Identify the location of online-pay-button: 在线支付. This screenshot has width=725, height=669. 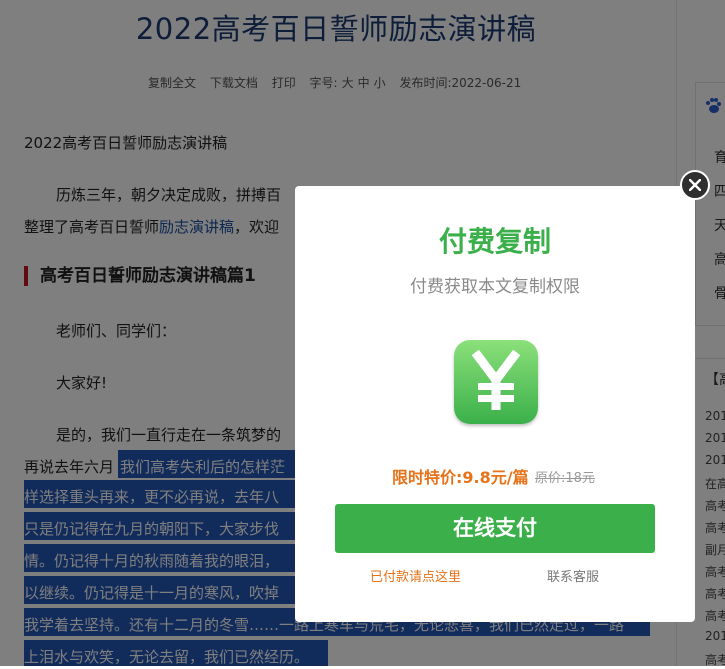
(495, 528).